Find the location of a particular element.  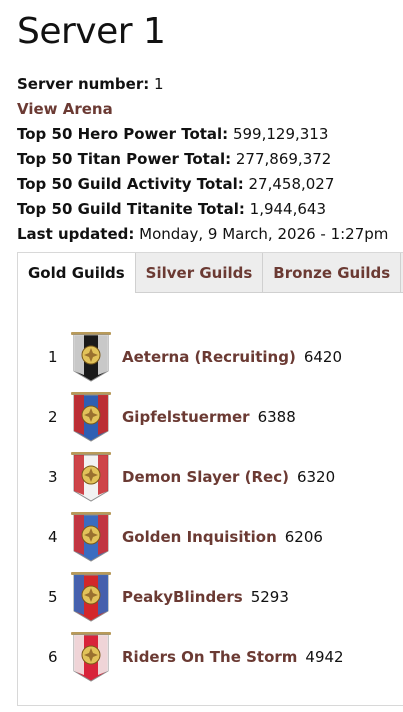

hero-power-label: Top 50 Hero Power Total: is located at coordinates (123, 134).